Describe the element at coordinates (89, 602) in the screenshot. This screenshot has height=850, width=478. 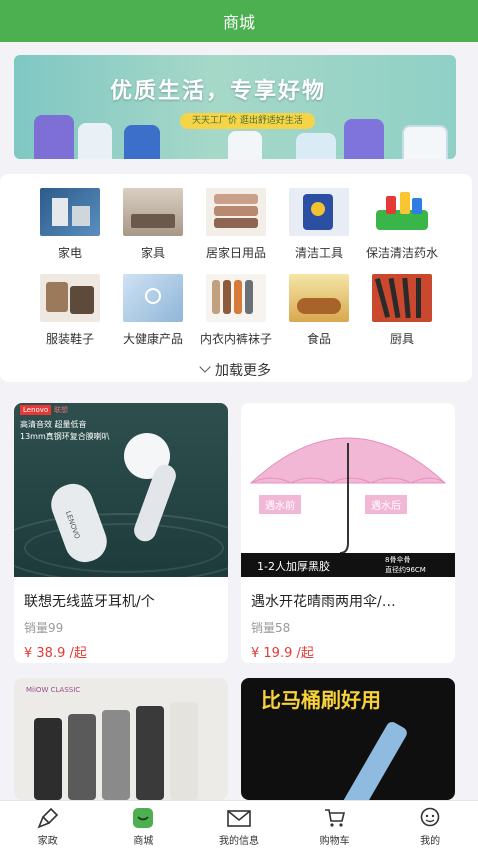
I see `product-name: 联想无线蓝牙耳机/个` at that location.